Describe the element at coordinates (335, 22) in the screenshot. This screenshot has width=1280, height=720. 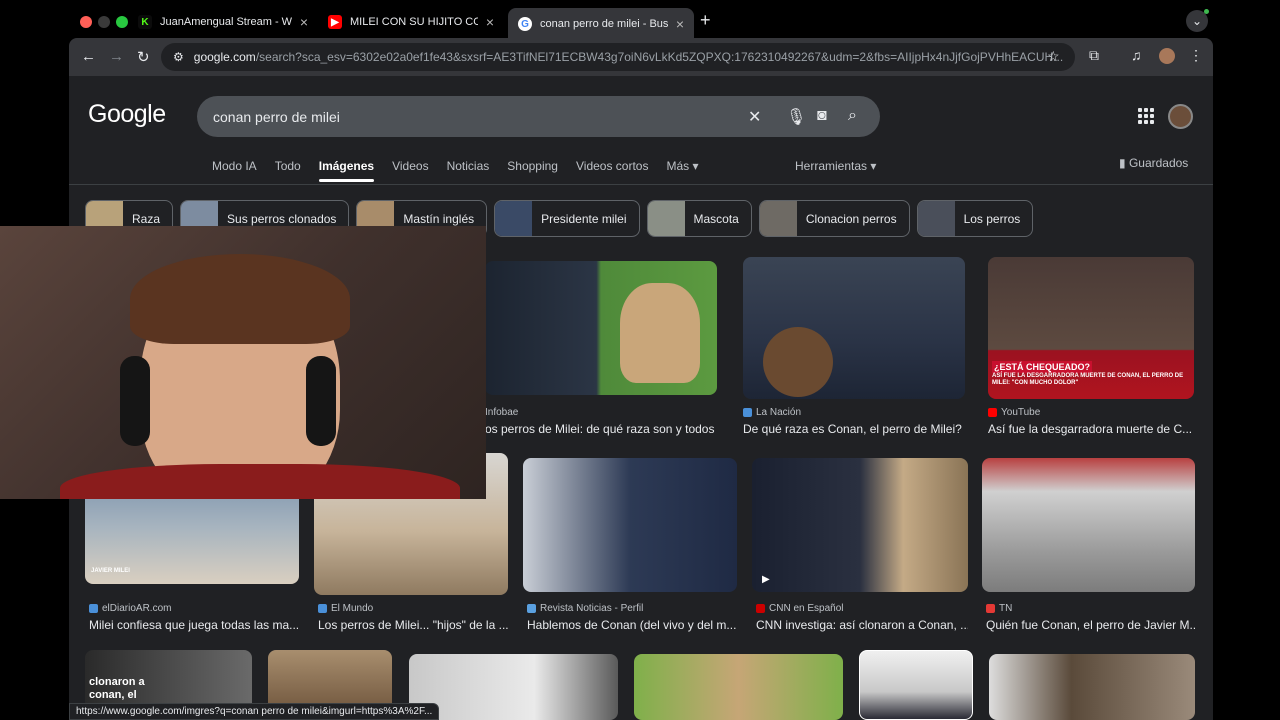
I see `youtube-icon: ▶` at that location.